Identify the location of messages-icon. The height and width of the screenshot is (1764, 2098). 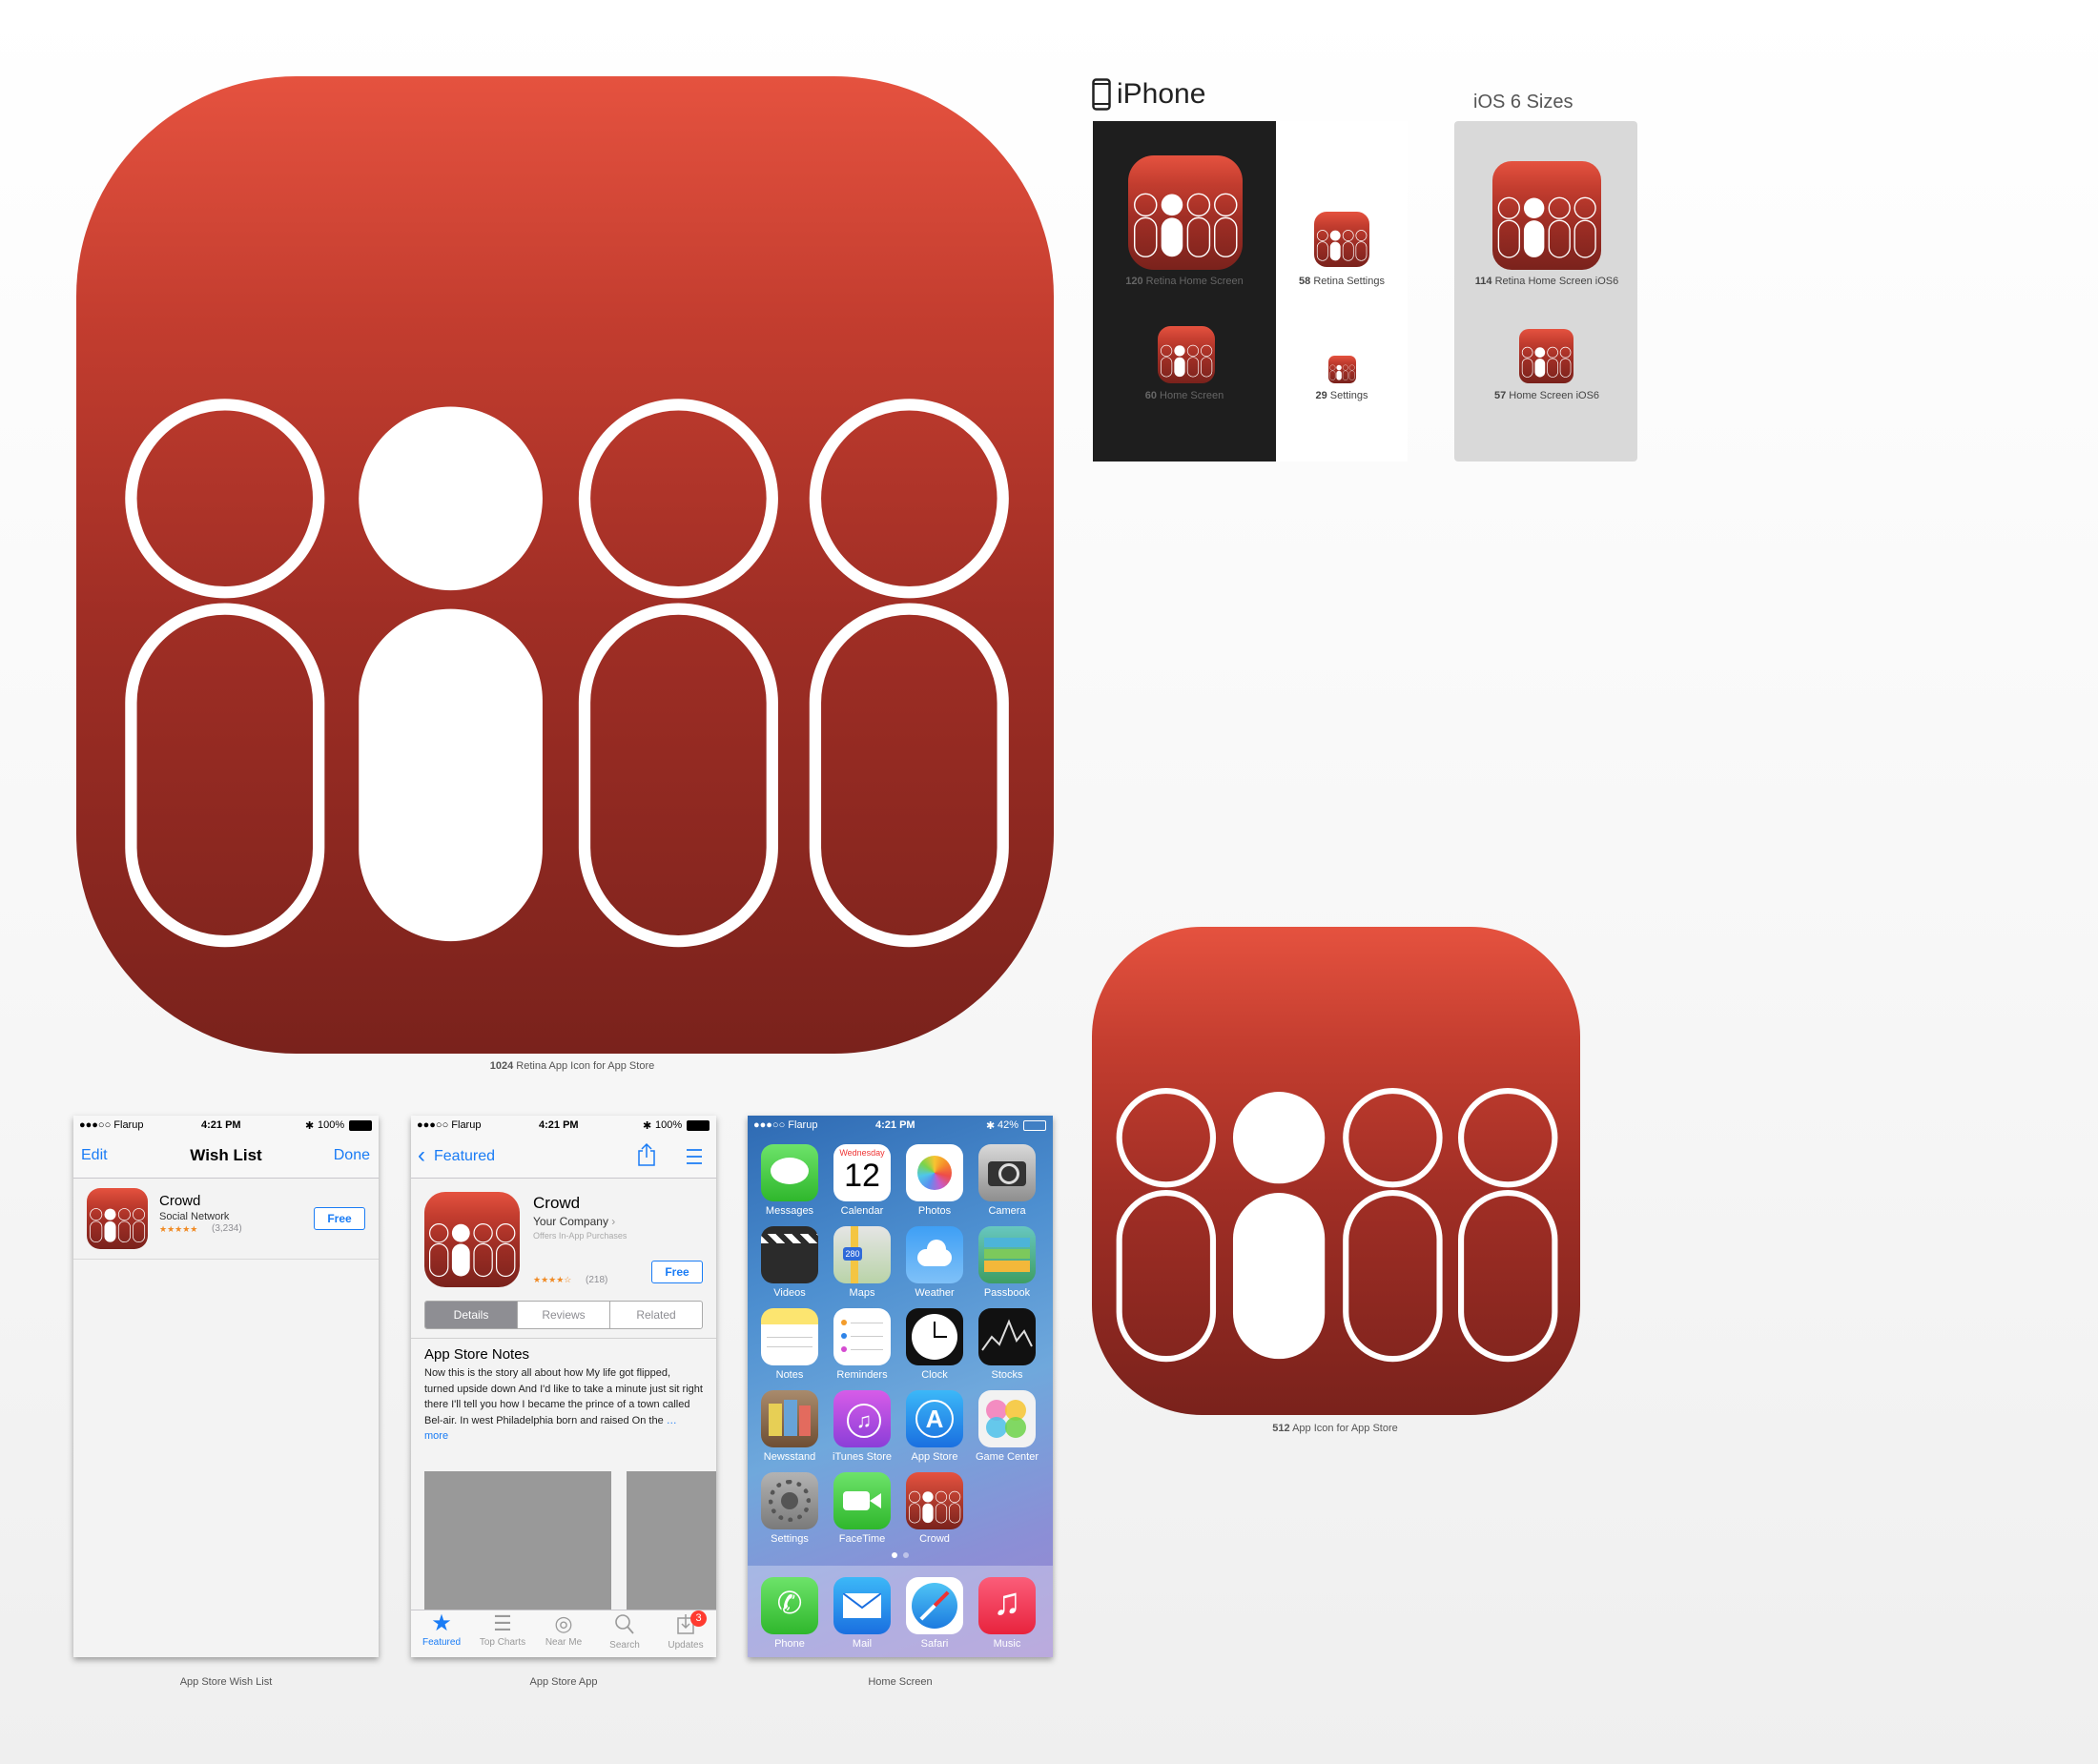
(789, 1173).